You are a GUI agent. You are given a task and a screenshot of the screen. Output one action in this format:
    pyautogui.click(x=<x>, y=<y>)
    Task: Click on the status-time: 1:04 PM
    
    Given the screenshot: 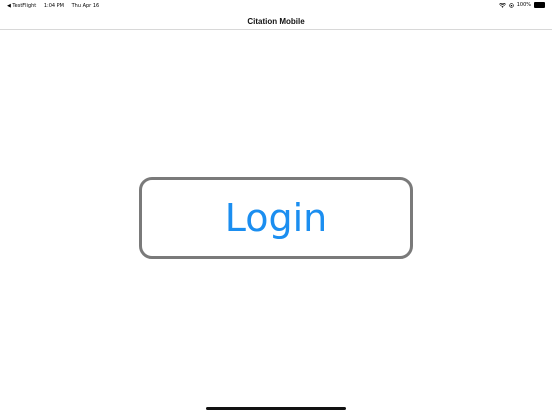 What is the action you would take?
    pyautogui.click(x=53, y=6)
    